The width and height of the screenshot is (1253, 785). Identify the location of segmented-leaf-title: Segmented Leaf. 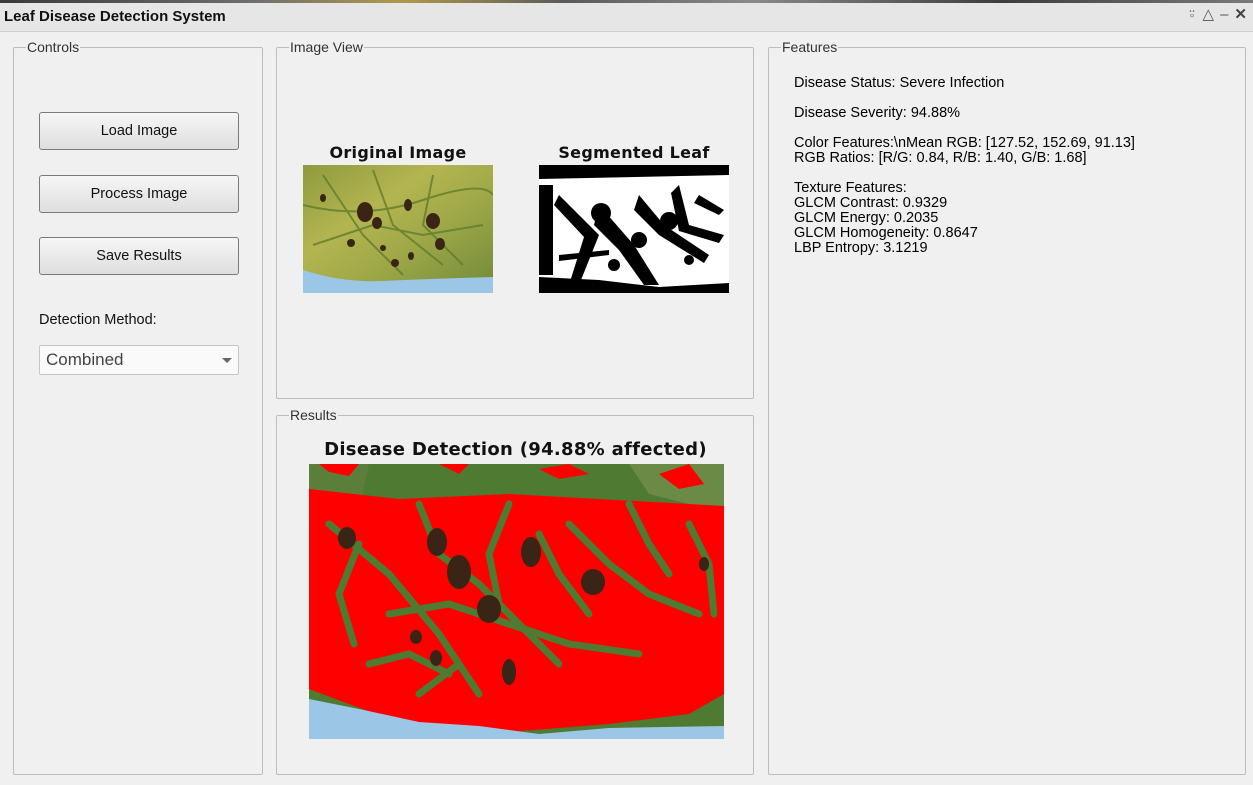
(634, 152).